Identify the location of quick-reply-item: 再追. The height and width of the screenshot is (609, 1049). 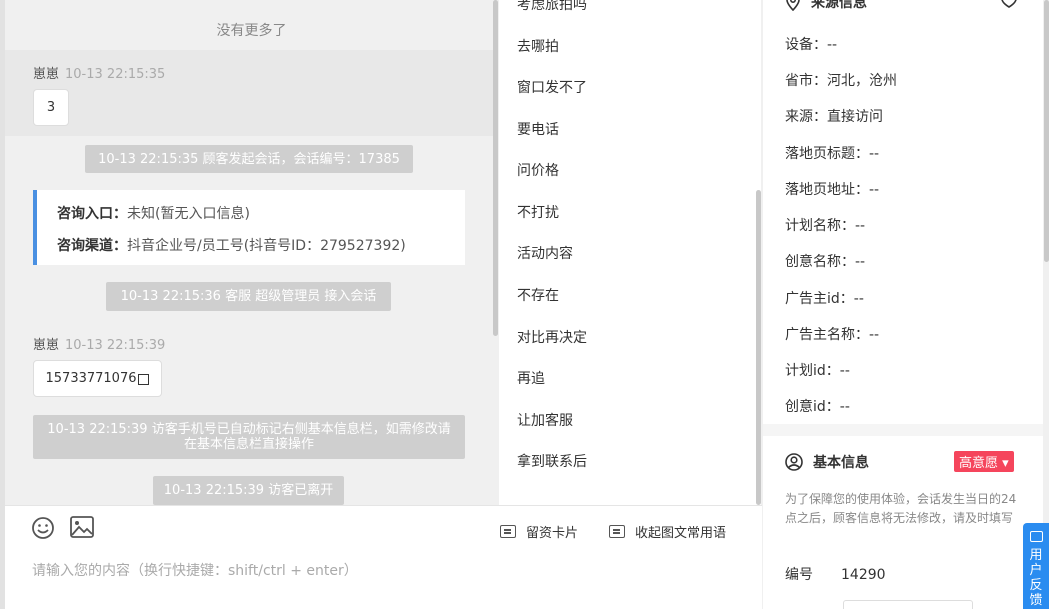
(531, 378).